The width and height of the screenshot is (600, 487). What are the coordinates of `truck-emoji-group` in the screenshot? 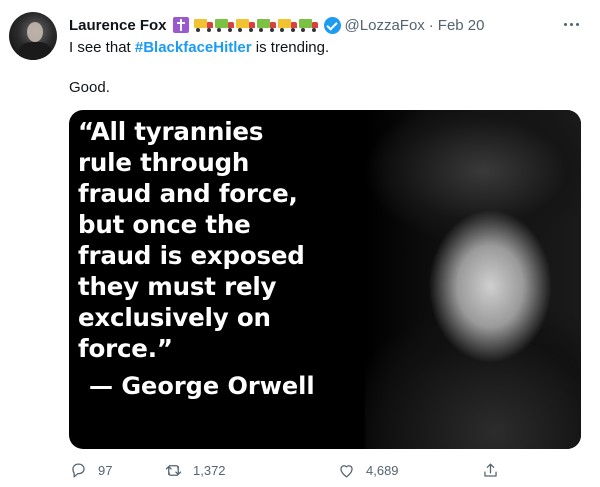 It's located at (256, 25).